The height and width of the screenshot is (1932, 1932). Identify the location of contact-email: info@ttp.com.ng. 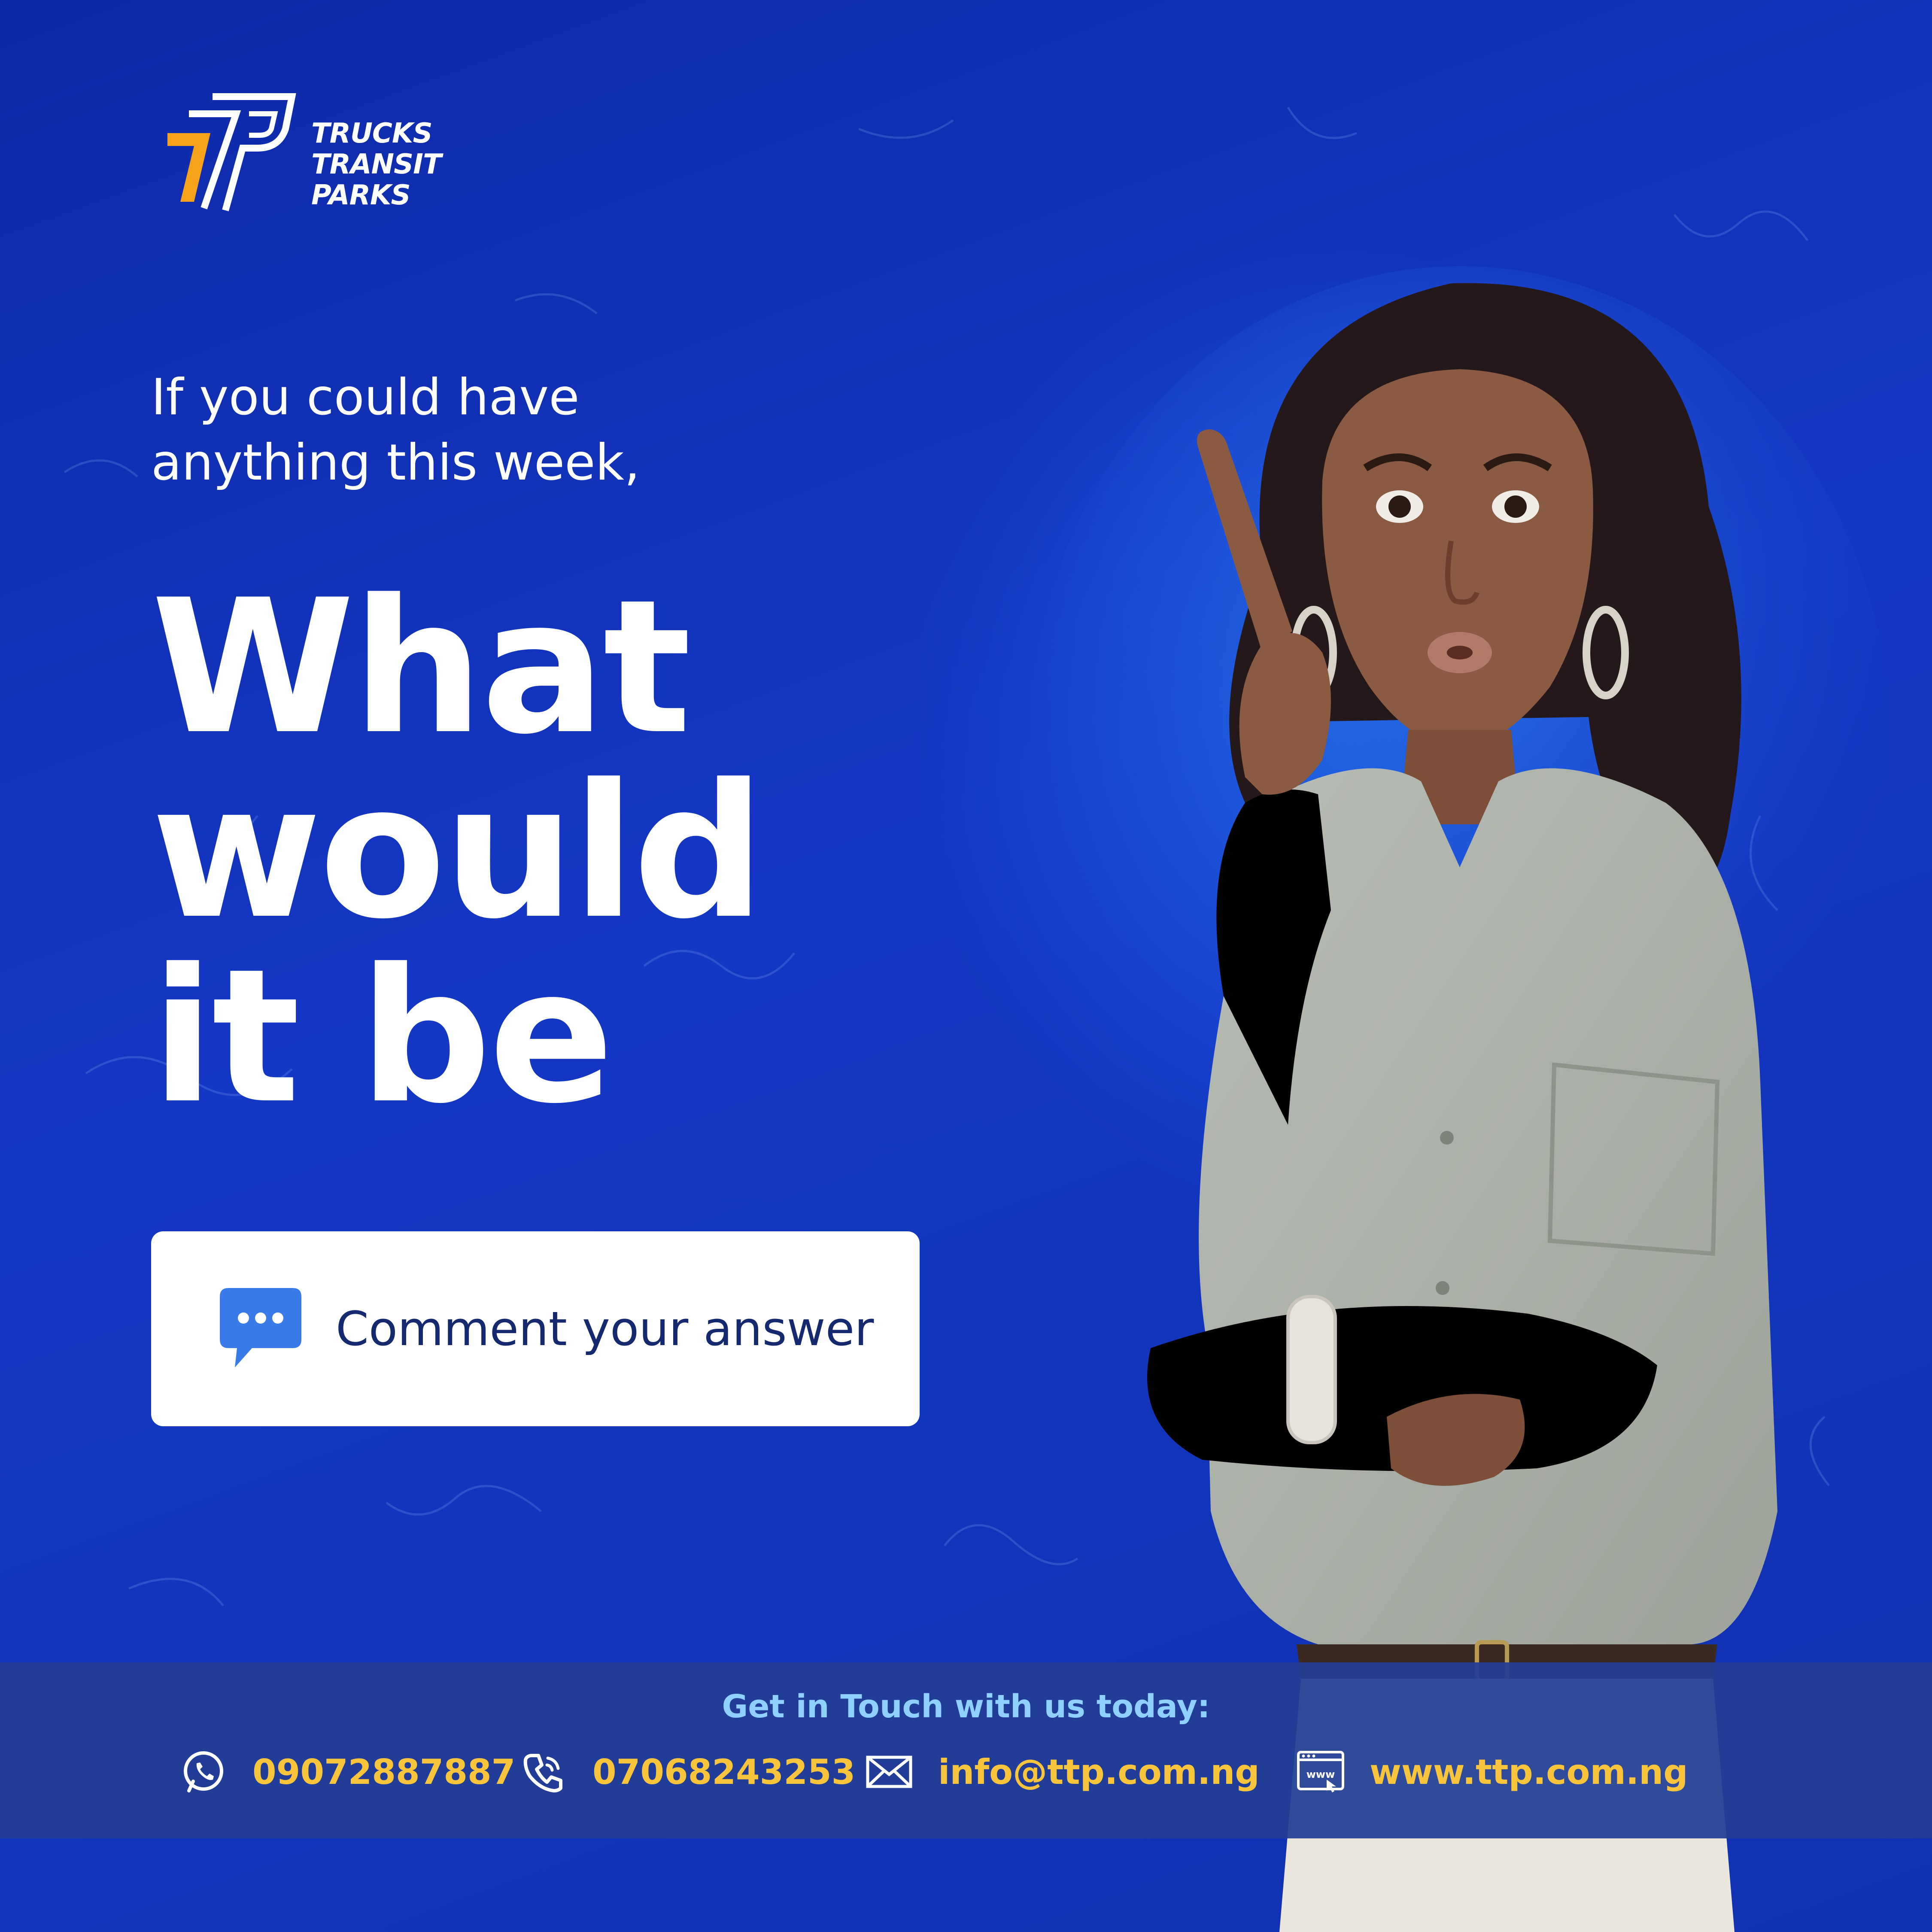
(1063, 1772).